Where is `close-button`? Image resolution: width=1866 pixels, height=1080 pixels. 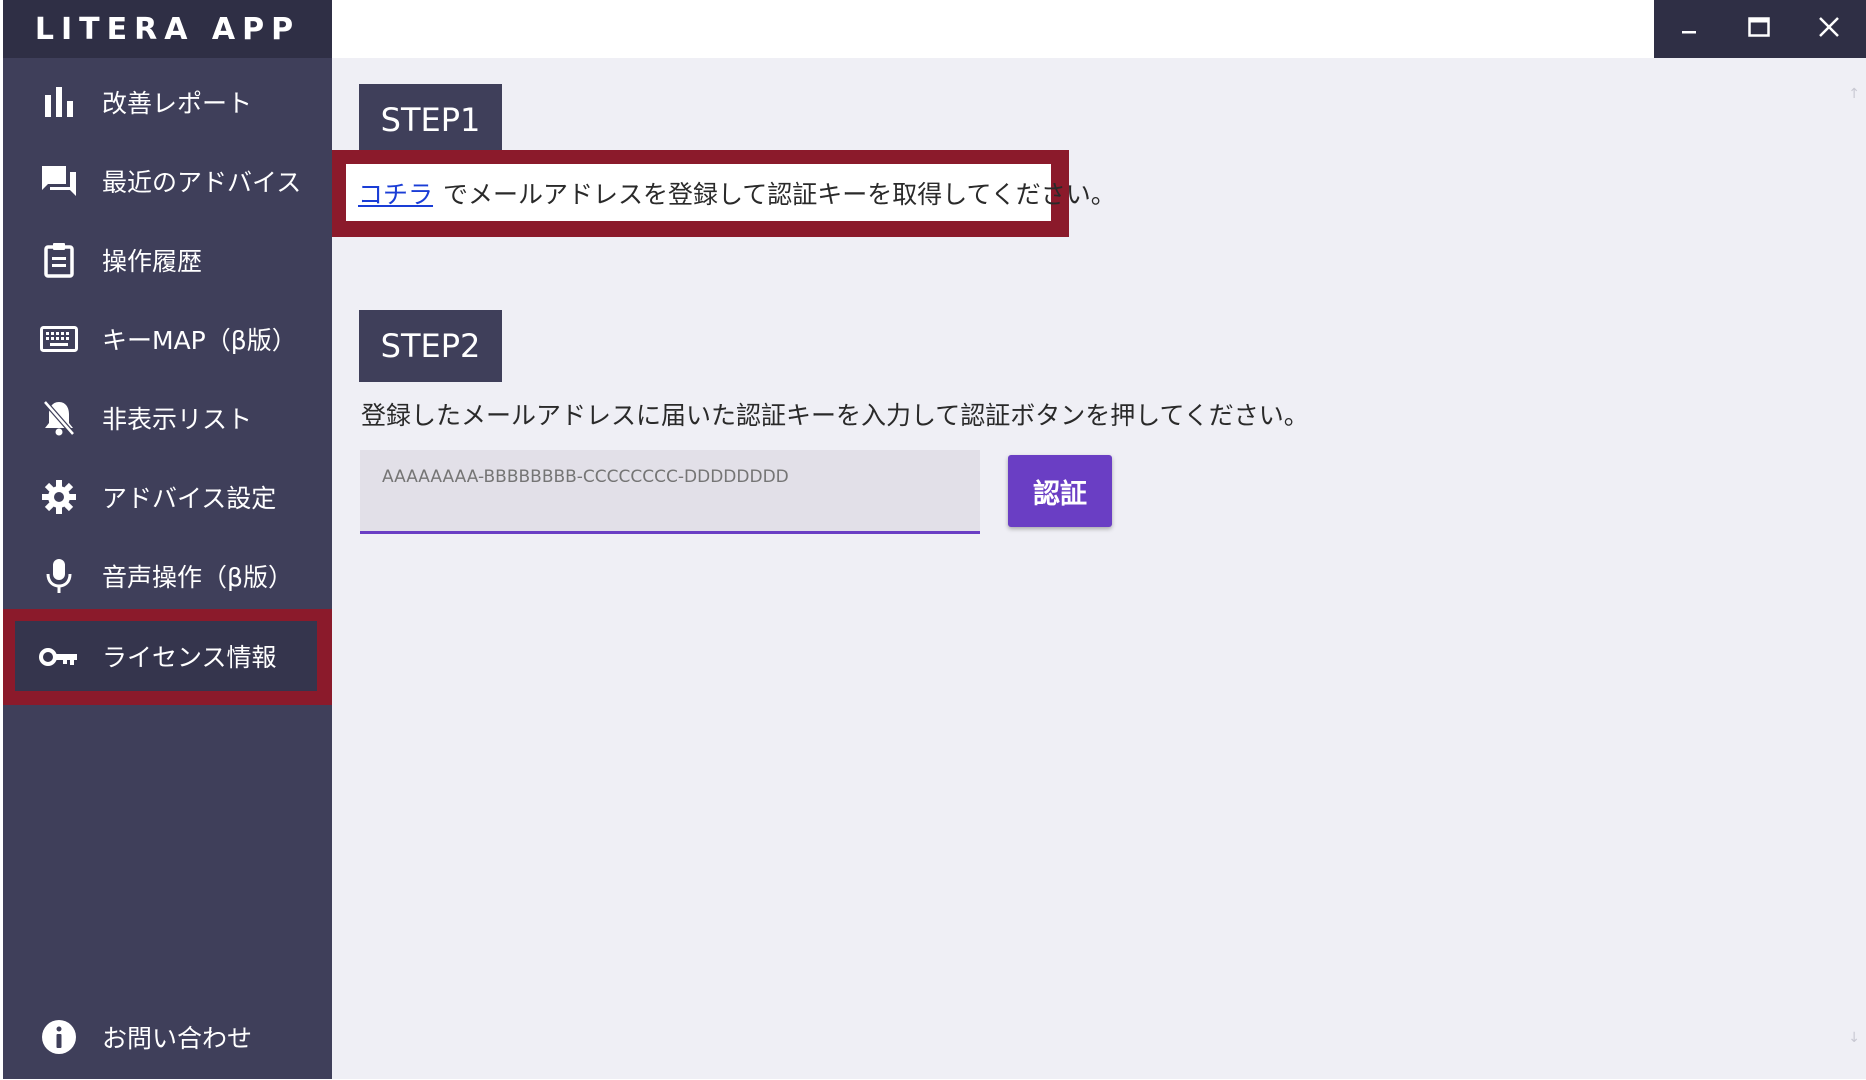
close-button is located at coordinates (1829, 29).